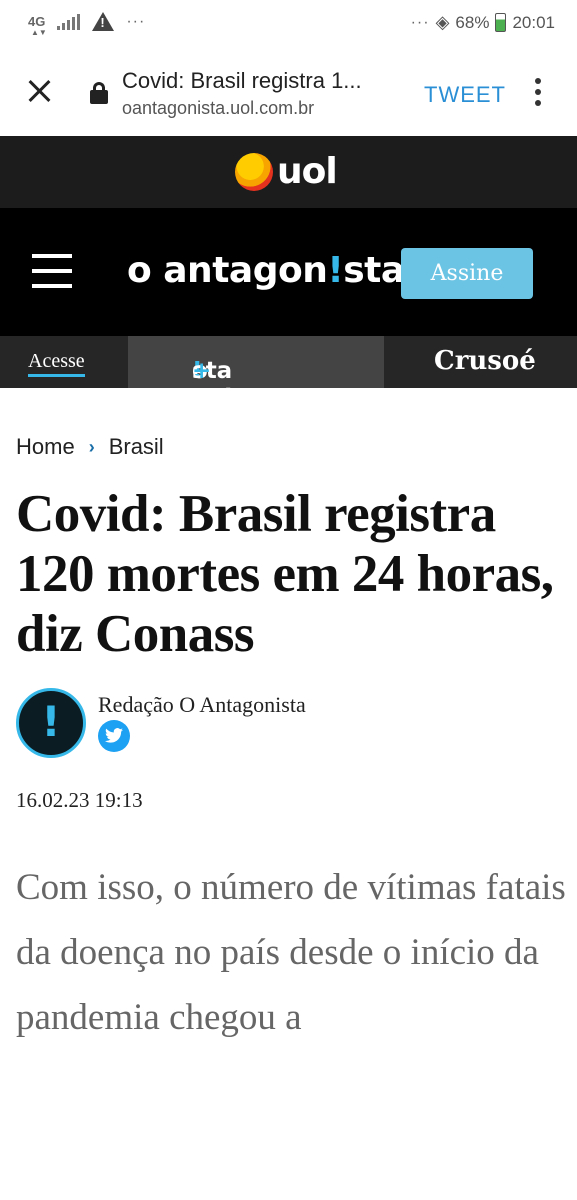 This screenshot has height=1200, width=577. I want to click on twitter-icon, so click(114, 736).